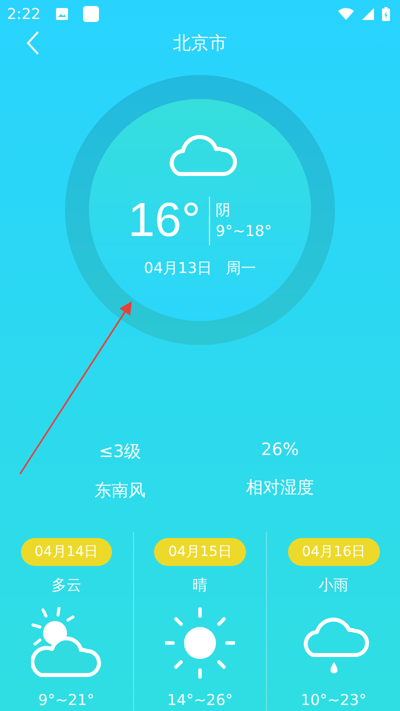  Describe the element at coordinates (244, 231) in the screenshot. I see `current-range: 9°~18°` at that location.